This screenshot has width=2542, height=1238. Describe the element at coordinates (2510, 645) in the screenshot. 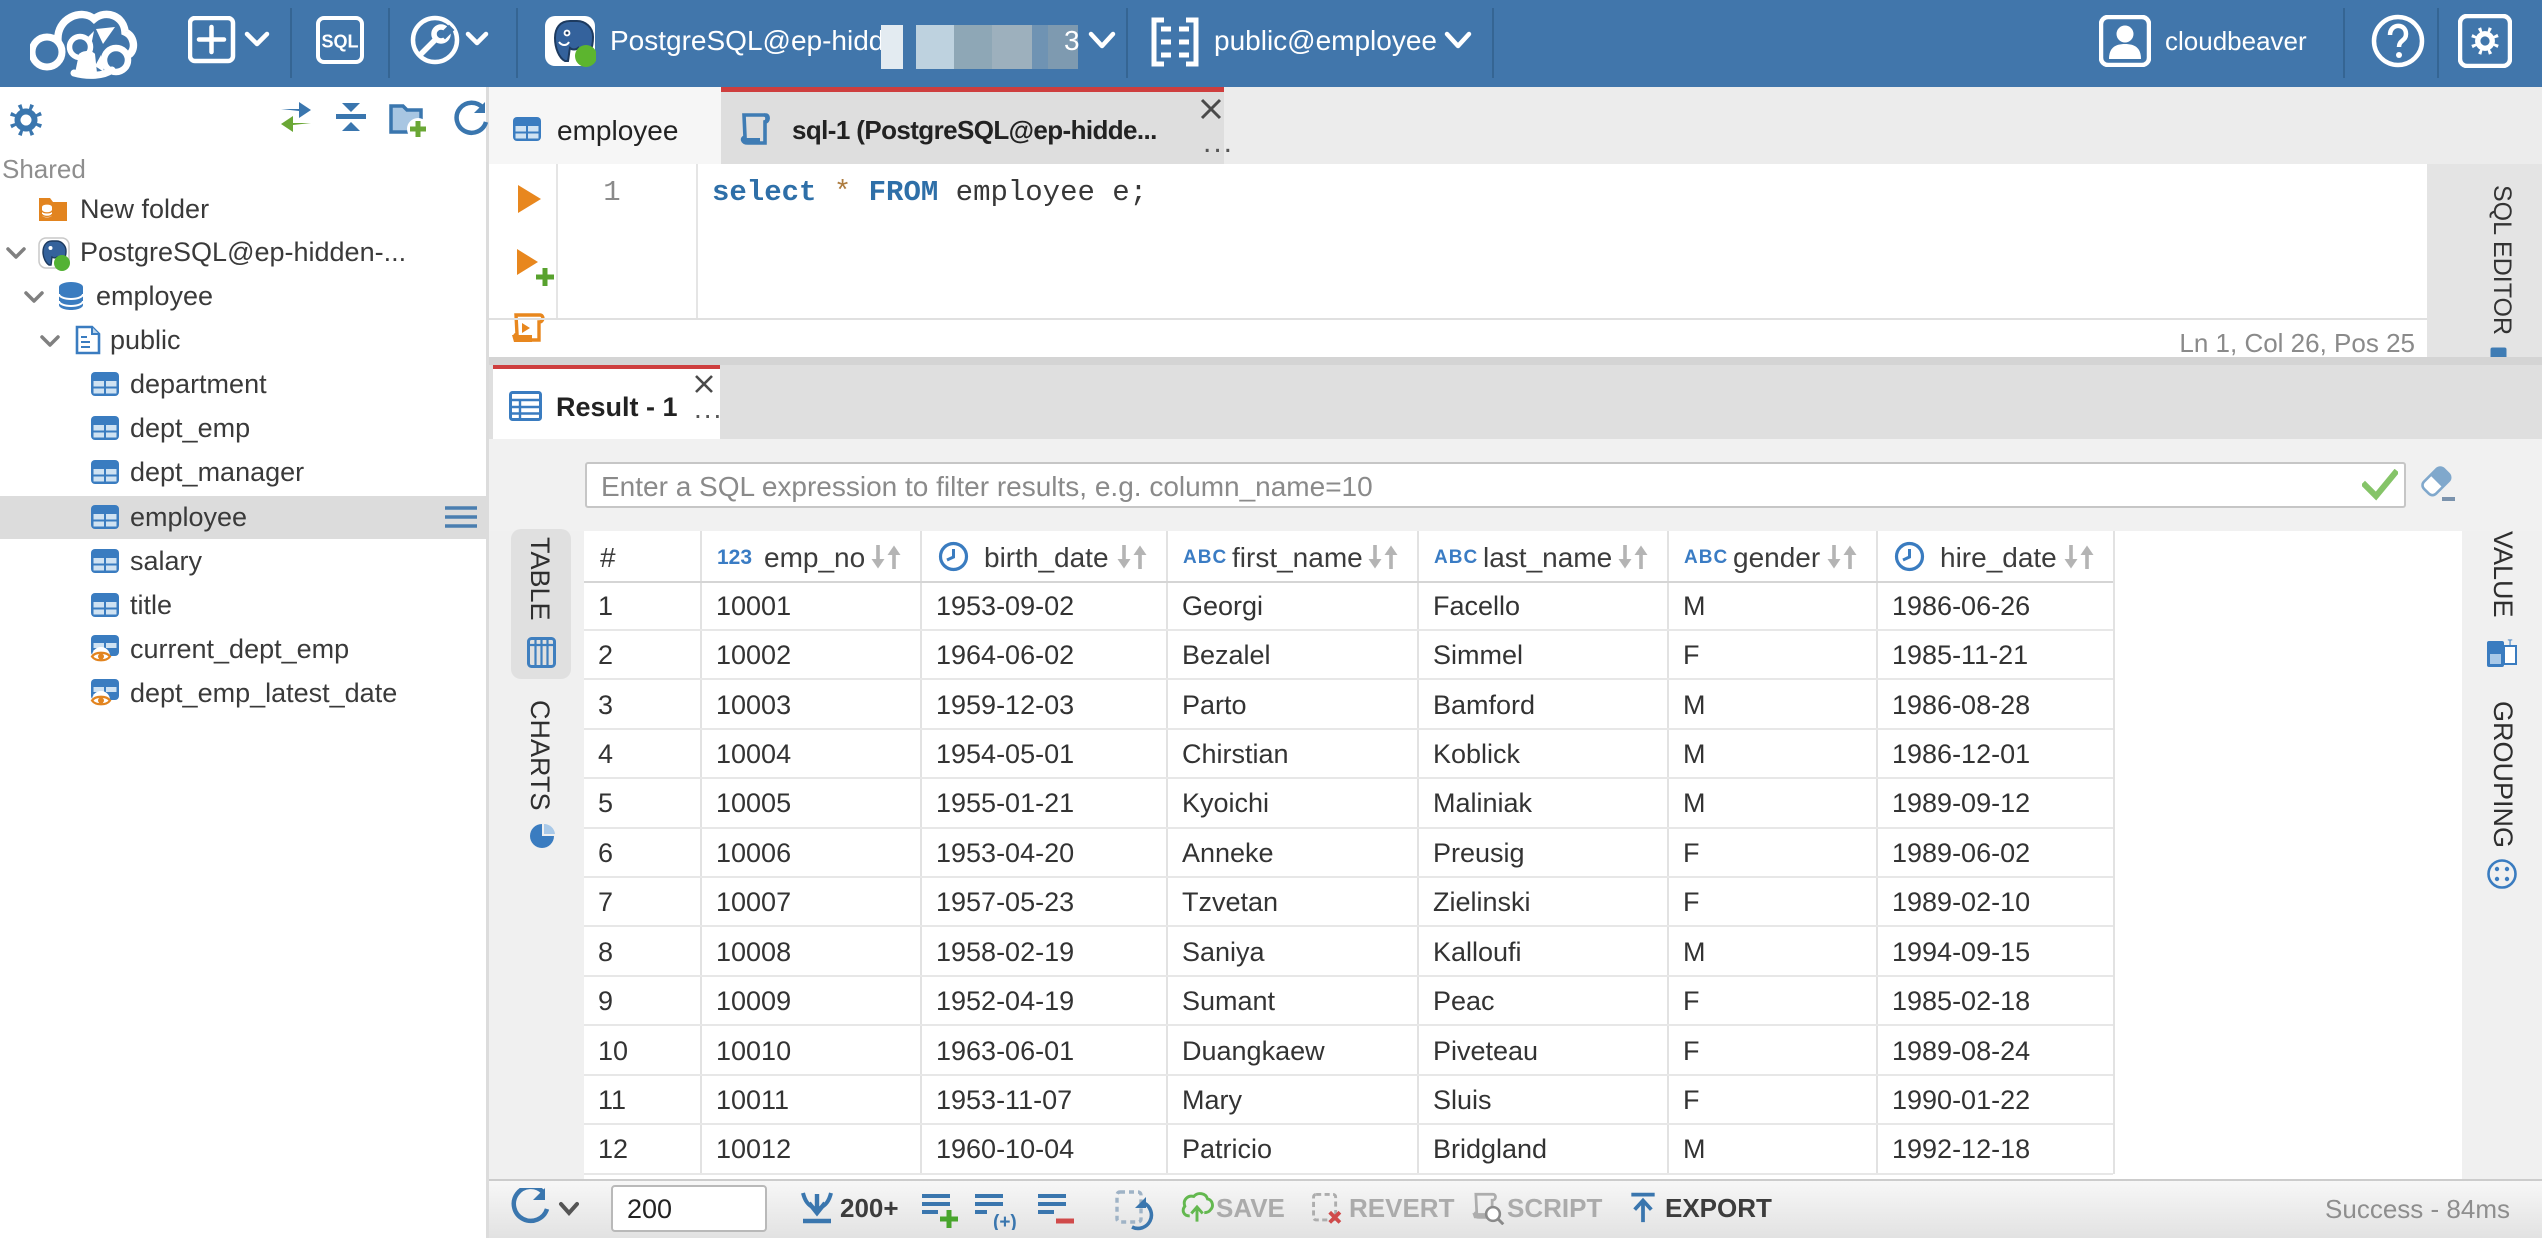

I see `svg-text: I` at that location.